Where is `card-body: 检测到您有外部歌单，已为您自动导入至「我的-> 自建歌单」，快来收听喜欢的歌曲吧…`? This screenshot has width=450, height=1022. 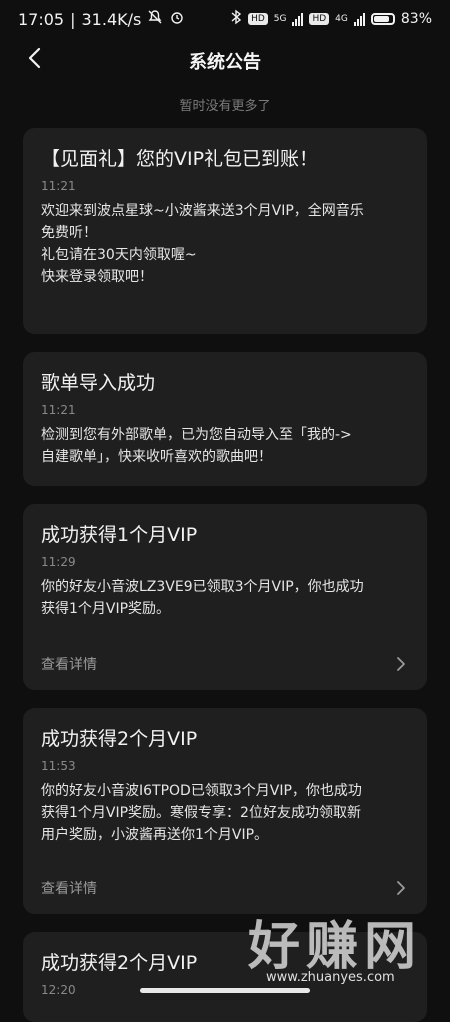 card-body: 检测到您有外部歌单，已为您自动导入至「我的-> 自建歌单」，快来收听喜欢的歌曲吧… is located at coordinates (196, 446).